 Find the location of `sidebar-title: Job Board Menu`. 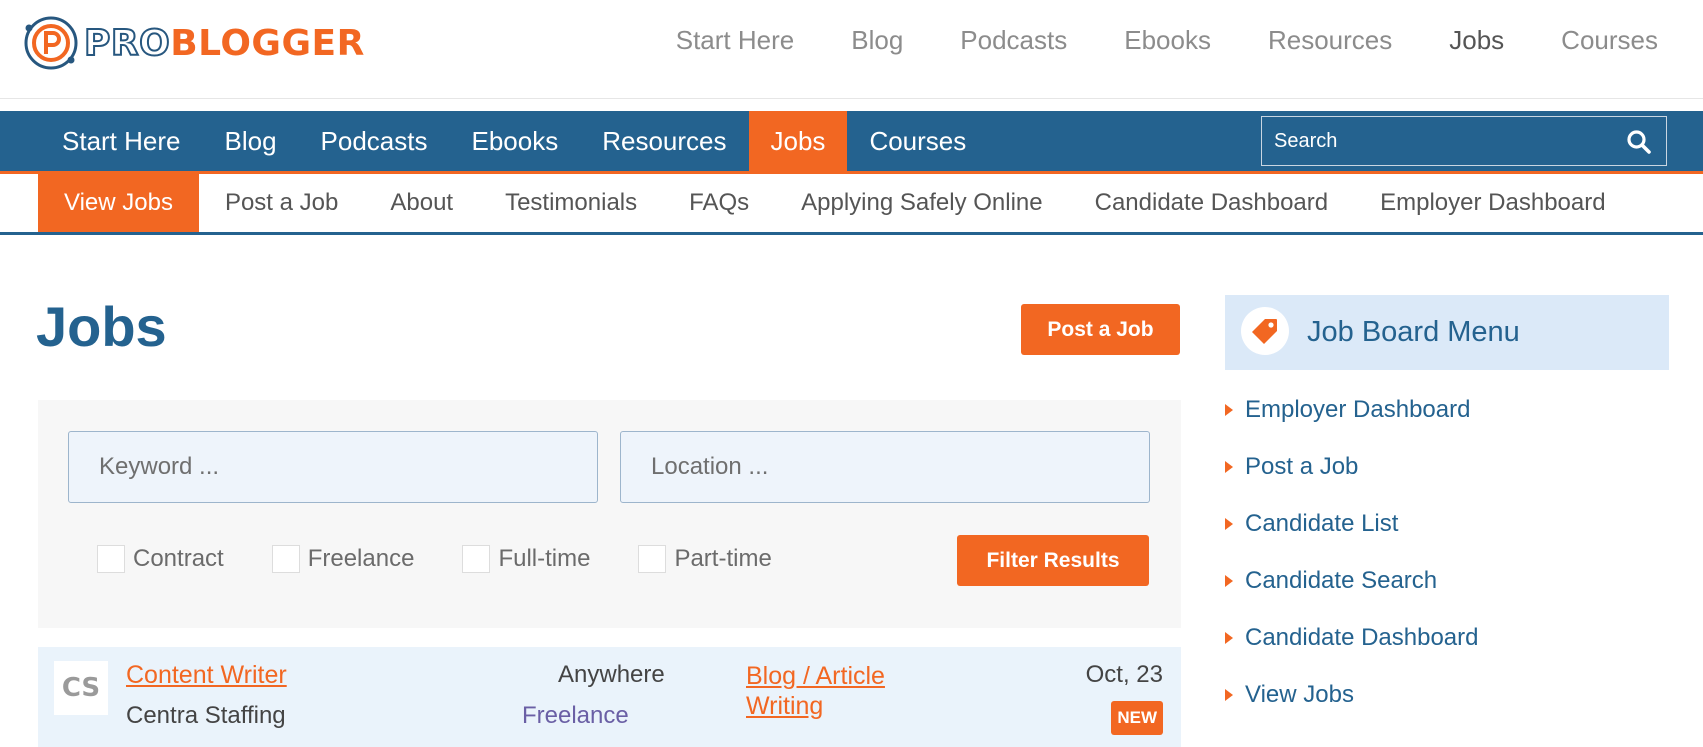

sidebar-title: Job Board Menu is located at coordinates (1413, 332).